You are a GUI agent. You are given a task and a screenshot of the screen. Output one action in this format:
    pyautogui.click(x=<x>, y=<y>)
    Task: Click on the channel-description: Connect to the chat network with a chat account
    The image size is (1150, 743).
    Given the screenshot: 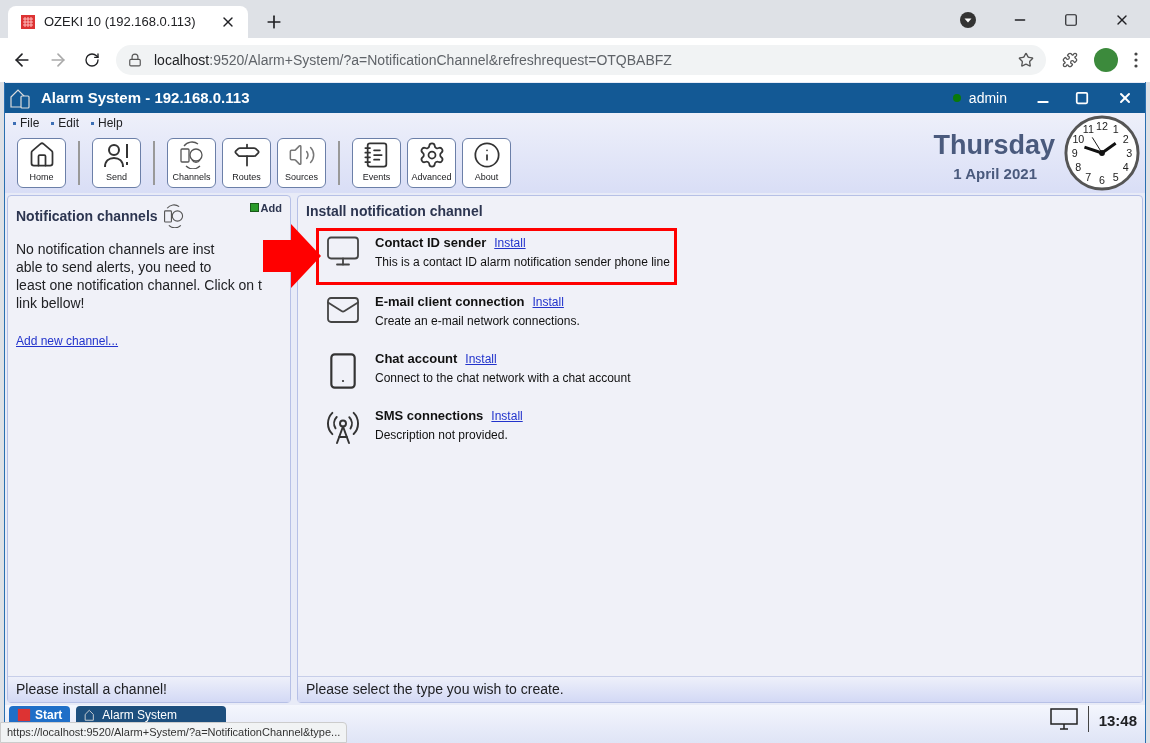 What is the action you would take?
    pyautogui.click(x=503, y=378)
    